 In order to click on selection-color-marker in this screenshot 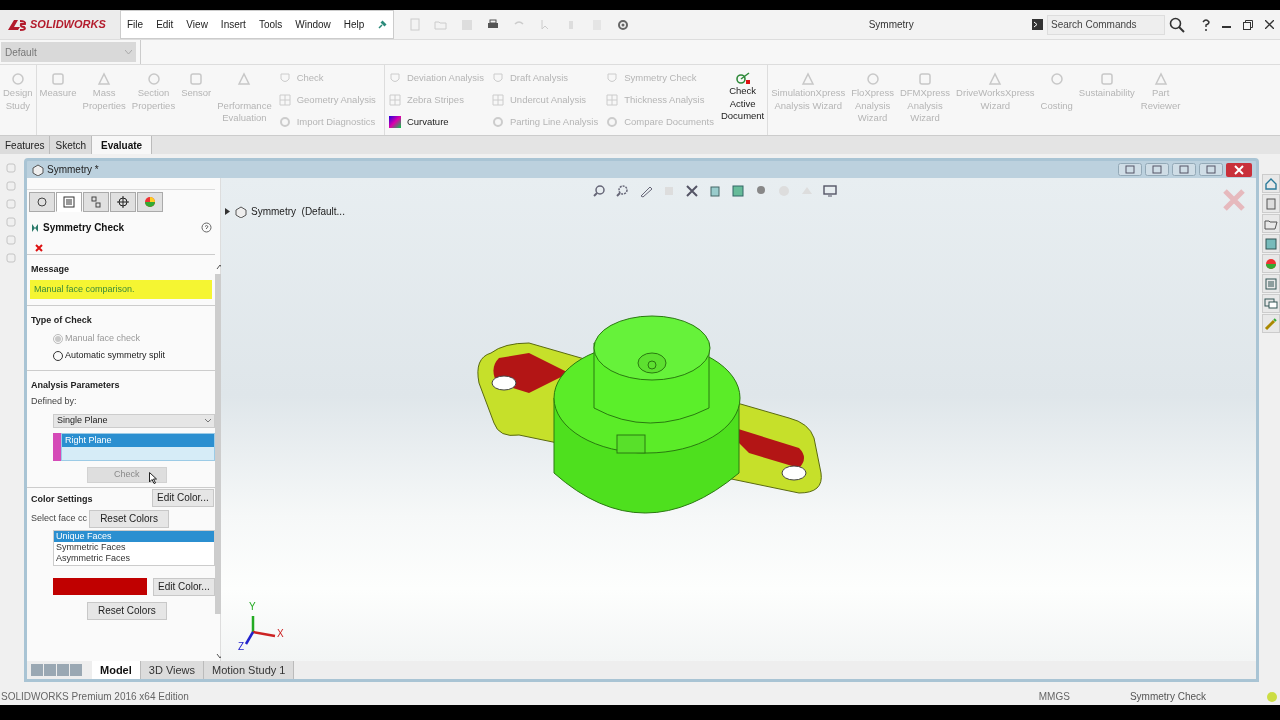, I will do `click(57, 446)`.